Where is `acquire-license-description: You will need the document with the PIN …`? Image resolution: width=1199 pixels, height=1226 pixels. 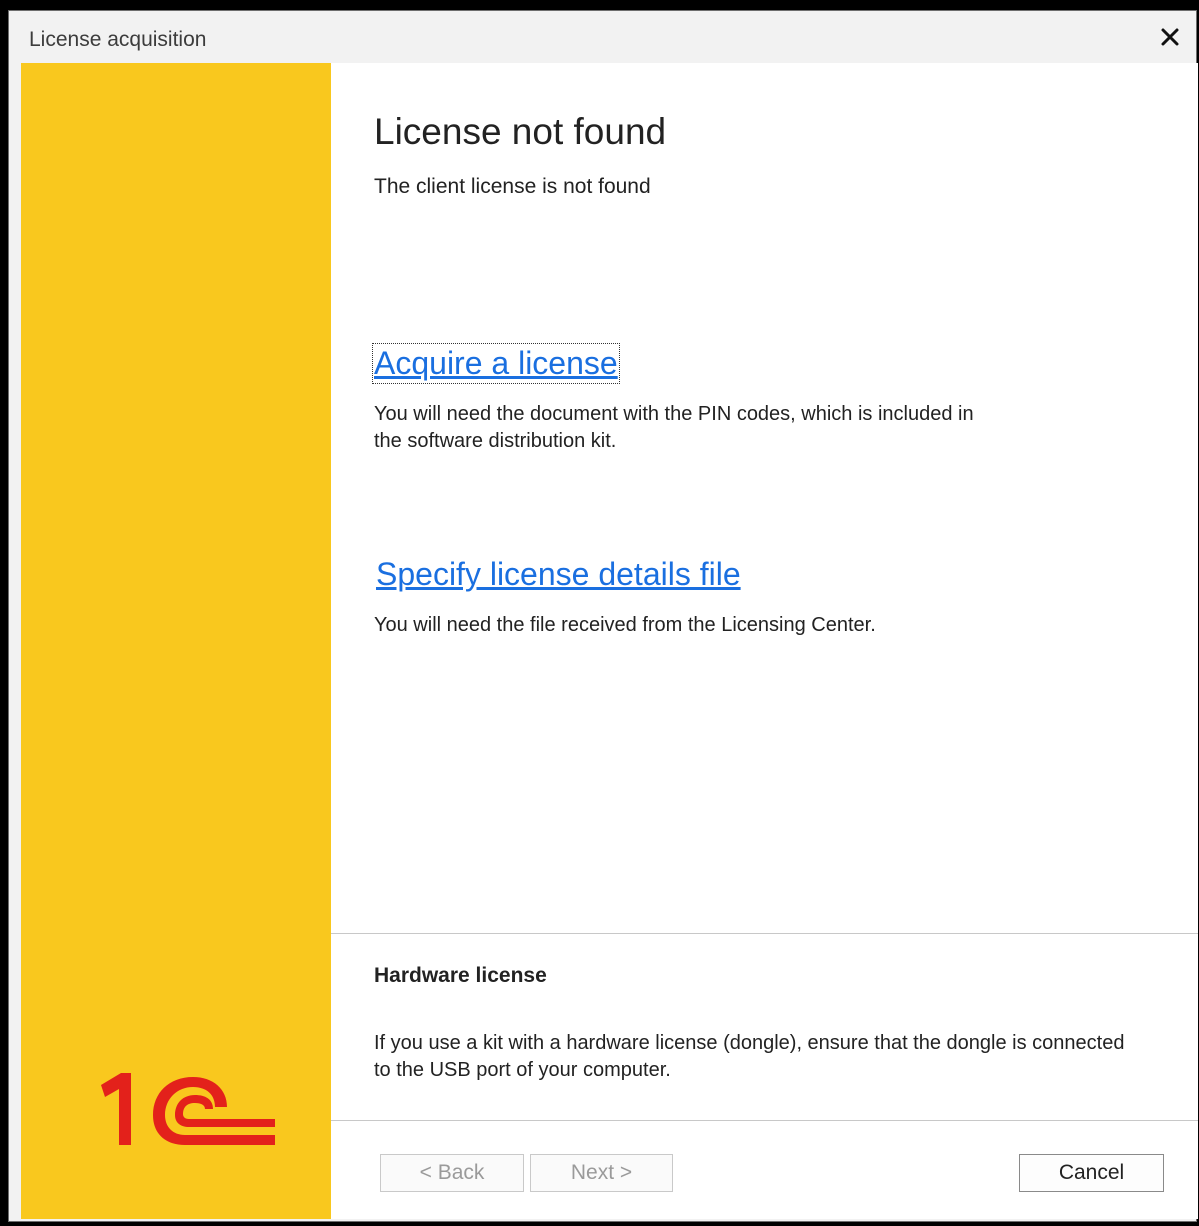
acquire-license-description: You will need the document with the PIN … is located at coordinates (674, 427).